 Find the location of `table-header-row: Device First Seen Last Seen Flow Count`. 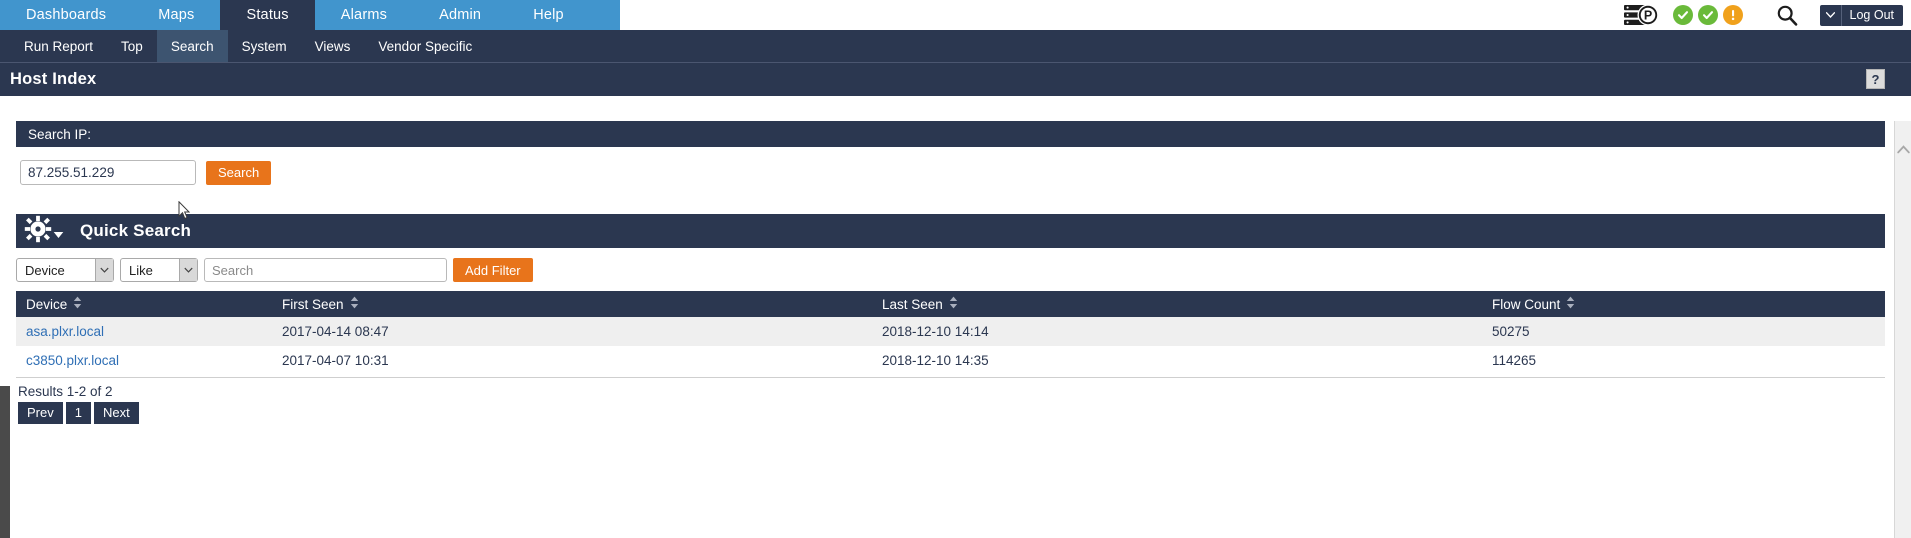

table-header-row: Device First Seen Last Seen Flow Count is located at coordinates (950, 304).